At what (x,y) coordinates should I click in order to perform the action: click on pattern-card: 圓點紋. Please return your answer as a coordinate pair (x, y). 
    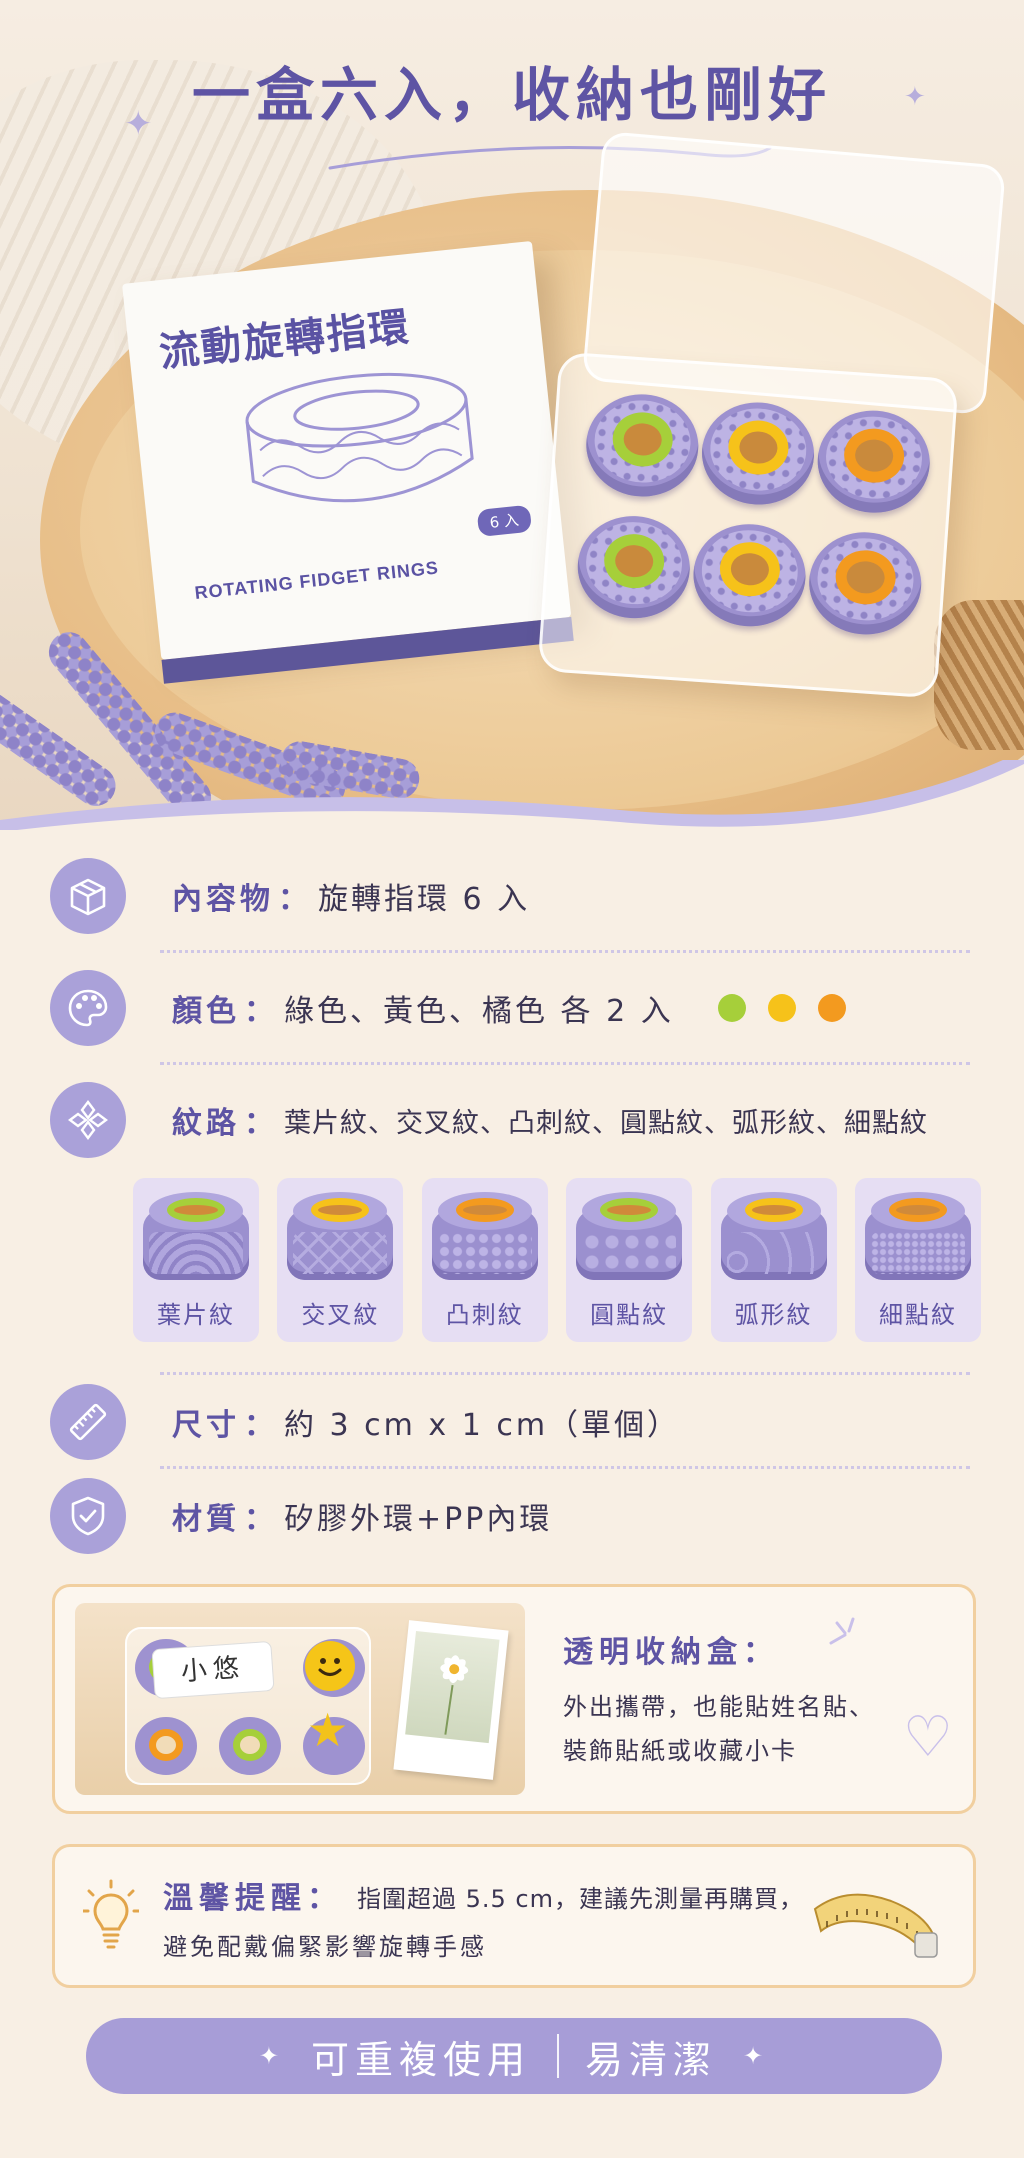
    Looking at the image, I should click on (629, 1260).